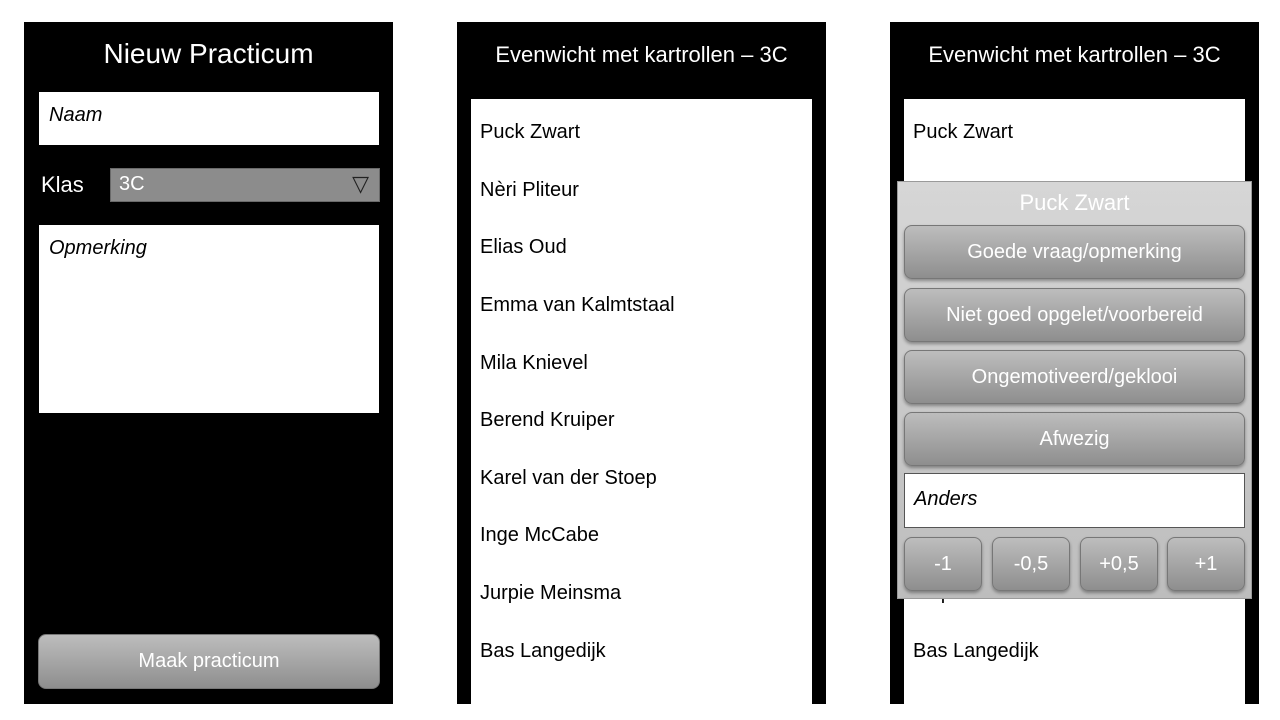 The height and width of the screenshot is (720, 1280). I want to click on option-button: Afwezig, so click(1074, 439).